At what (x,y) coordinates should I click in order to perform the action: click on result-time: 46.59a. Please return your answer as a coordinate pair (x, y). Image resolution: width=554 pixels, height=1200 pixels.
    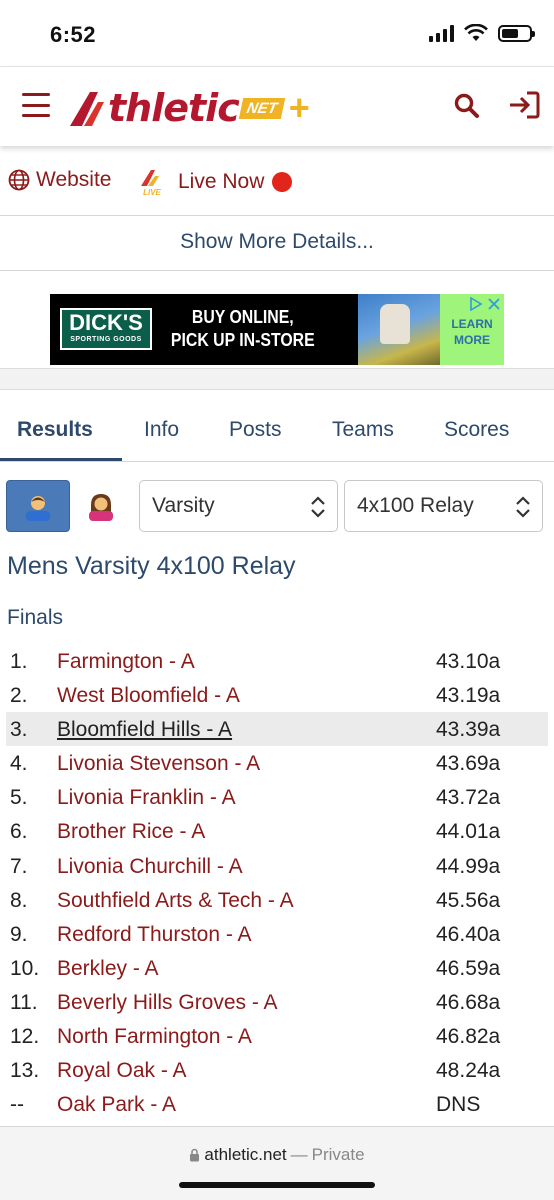
    Looking at the image, I should click on (468, 968).